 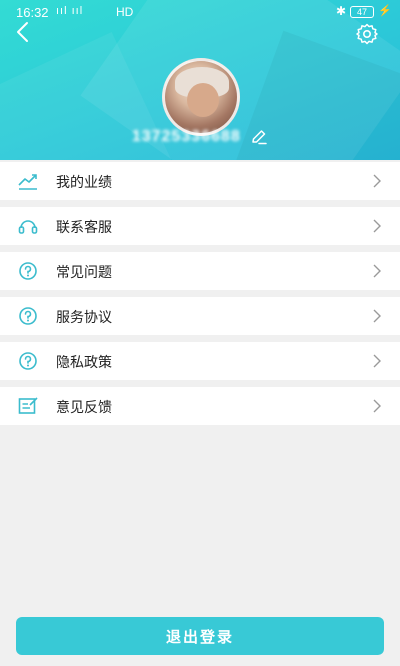 I want to click on menu-item-service-agreement: 服务协议, so click(x=200, y=316).